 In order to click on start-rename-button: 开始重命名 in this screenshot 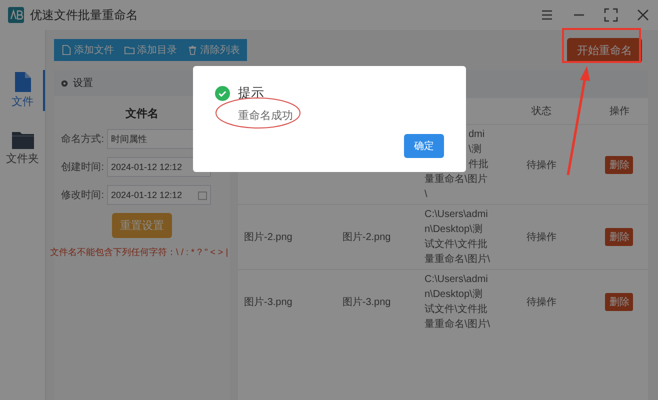, I will do `click(604, 50)`.